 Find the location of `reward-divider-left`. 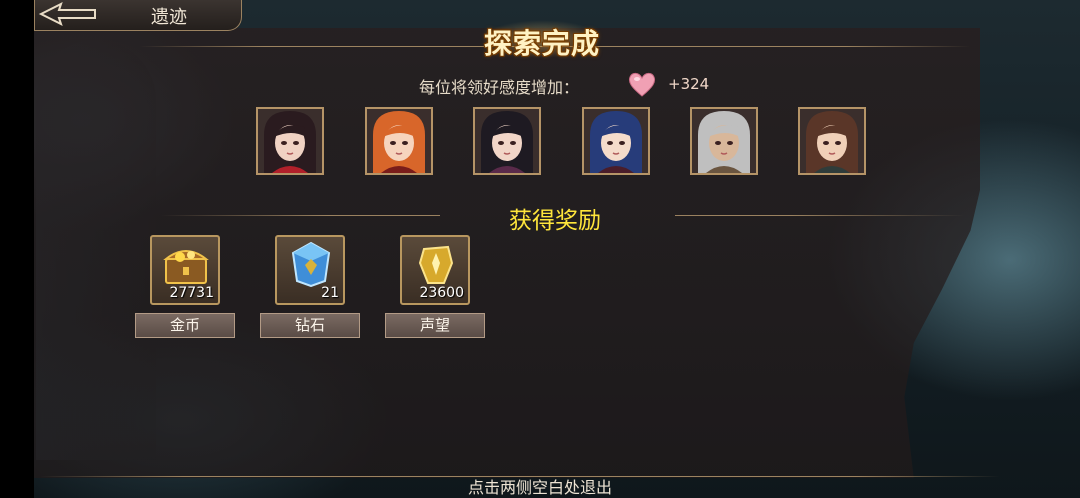

reward-divider-left is located at coordinates (300, 215).